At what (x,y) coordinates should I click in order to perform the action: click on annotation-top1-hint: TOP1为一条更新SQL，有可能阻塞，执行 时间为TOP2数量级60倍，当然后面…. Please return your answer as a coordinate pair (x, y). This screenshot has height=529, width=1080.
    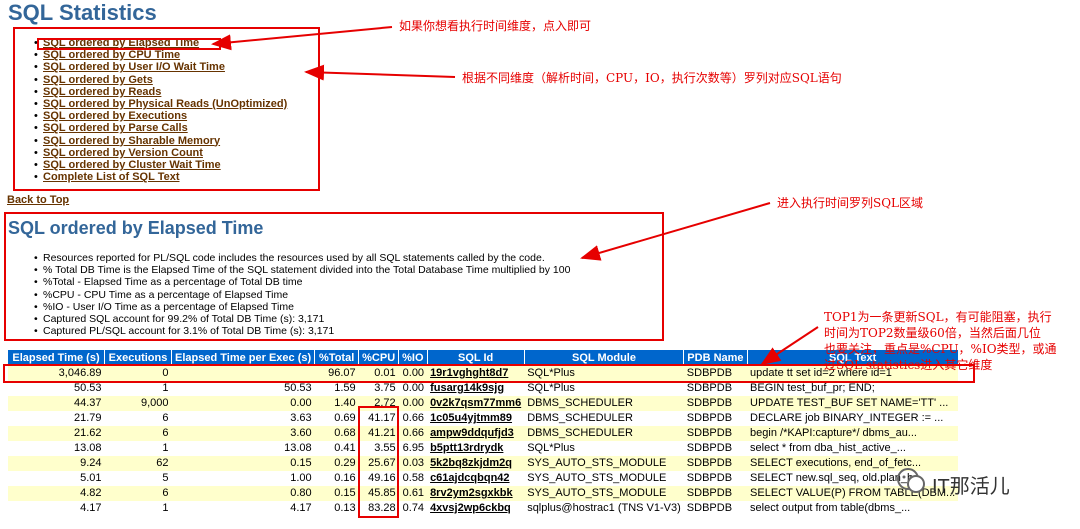
    Looking at the image, I should click on (940, 341).